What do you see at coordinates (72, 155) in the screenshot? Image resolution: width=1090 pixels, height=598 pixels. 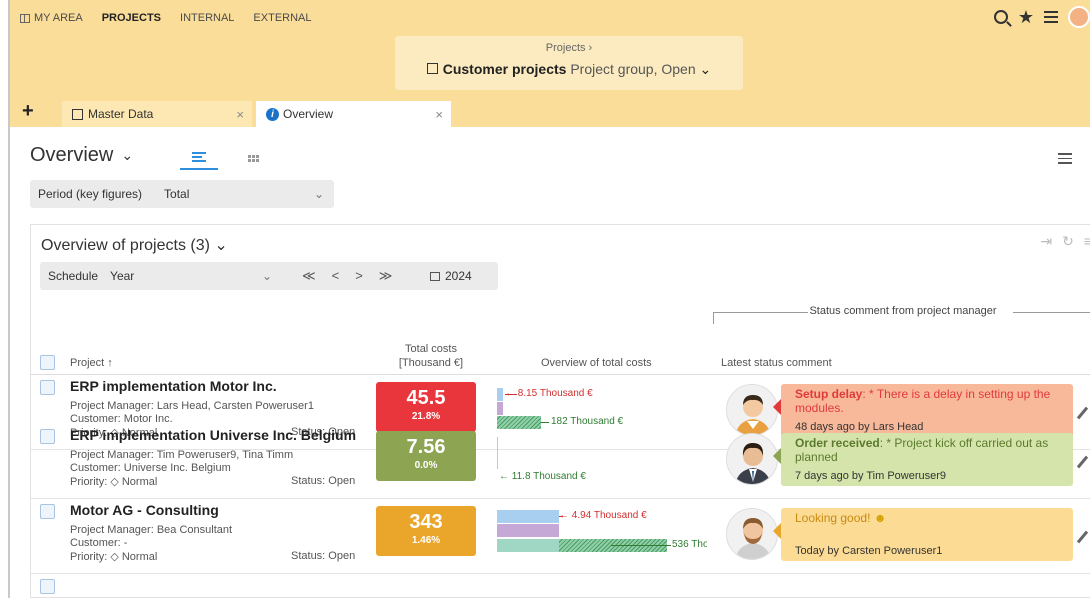 I see `page-title-text: Overview` at bounding box center [72, 155].